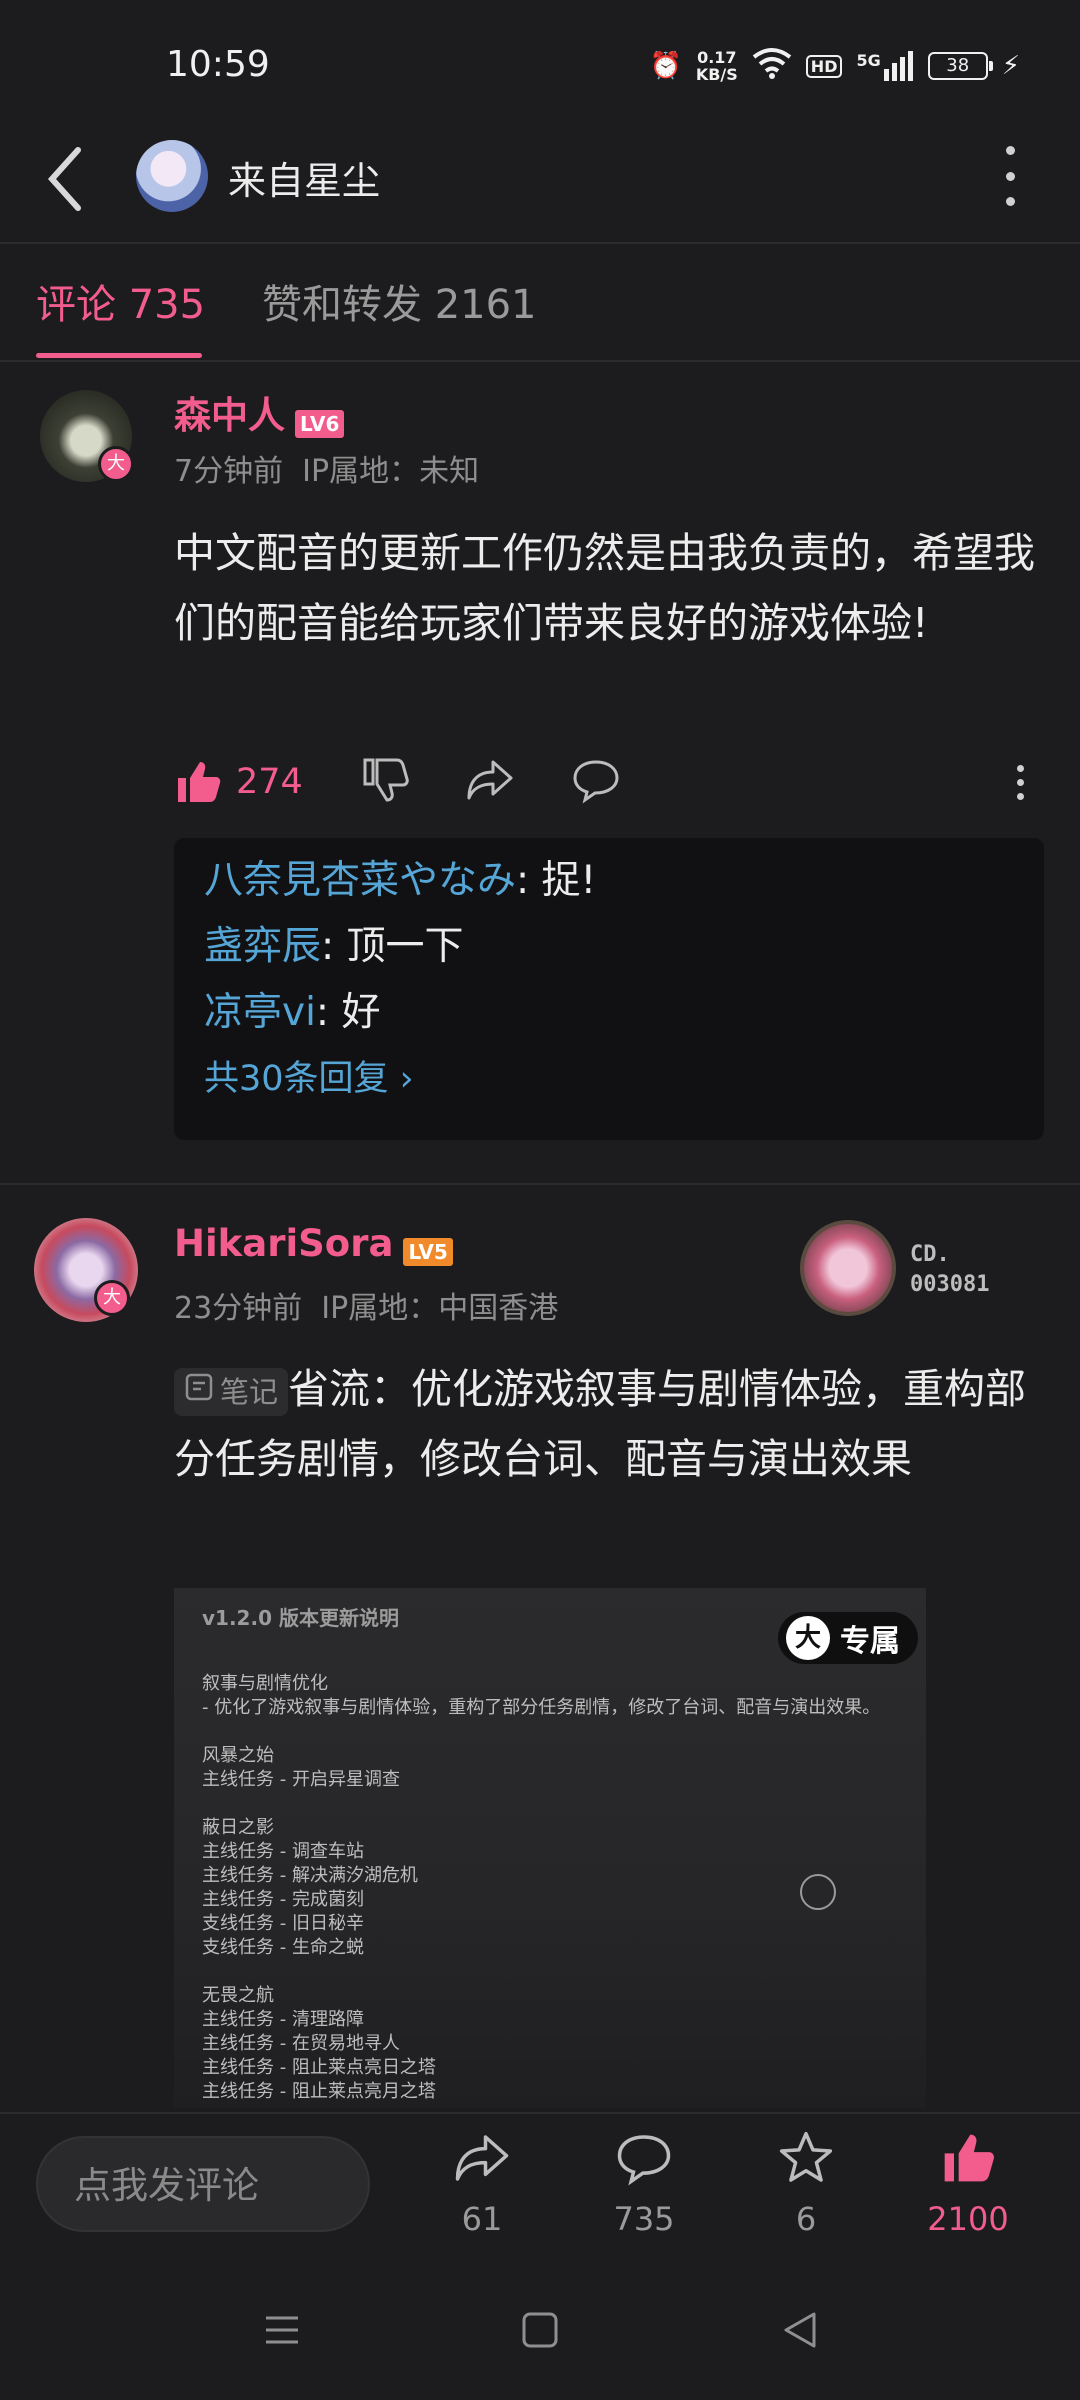 The image size is (1080, 2400). I want to click on wifi-icon, so click(772, 66).